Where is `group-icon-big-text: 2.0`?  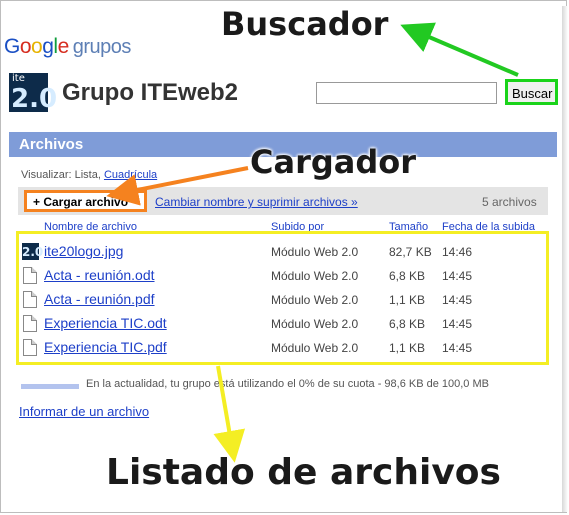 group-icon-big-text: 2.0 is located at coordinates (34, 99).